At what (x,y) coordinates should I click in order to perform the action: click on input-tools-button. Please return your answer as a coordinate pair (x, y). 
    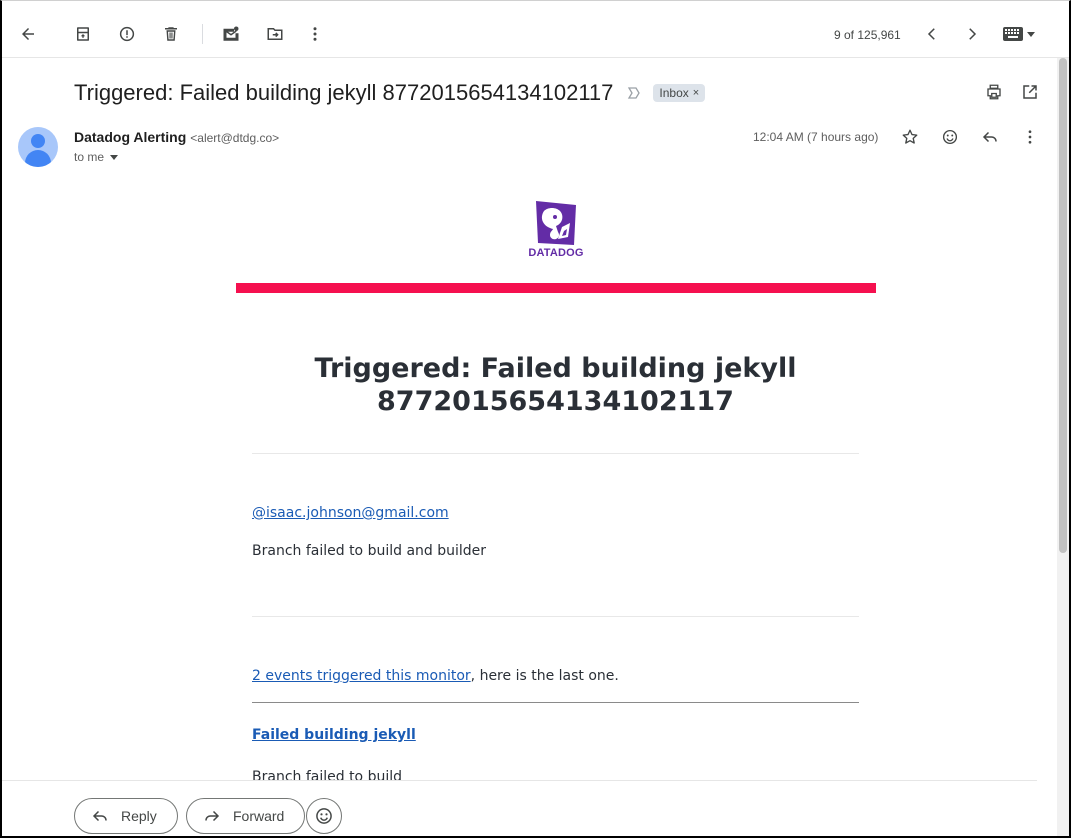
    Looking at the image, I should click on (1019, 34).